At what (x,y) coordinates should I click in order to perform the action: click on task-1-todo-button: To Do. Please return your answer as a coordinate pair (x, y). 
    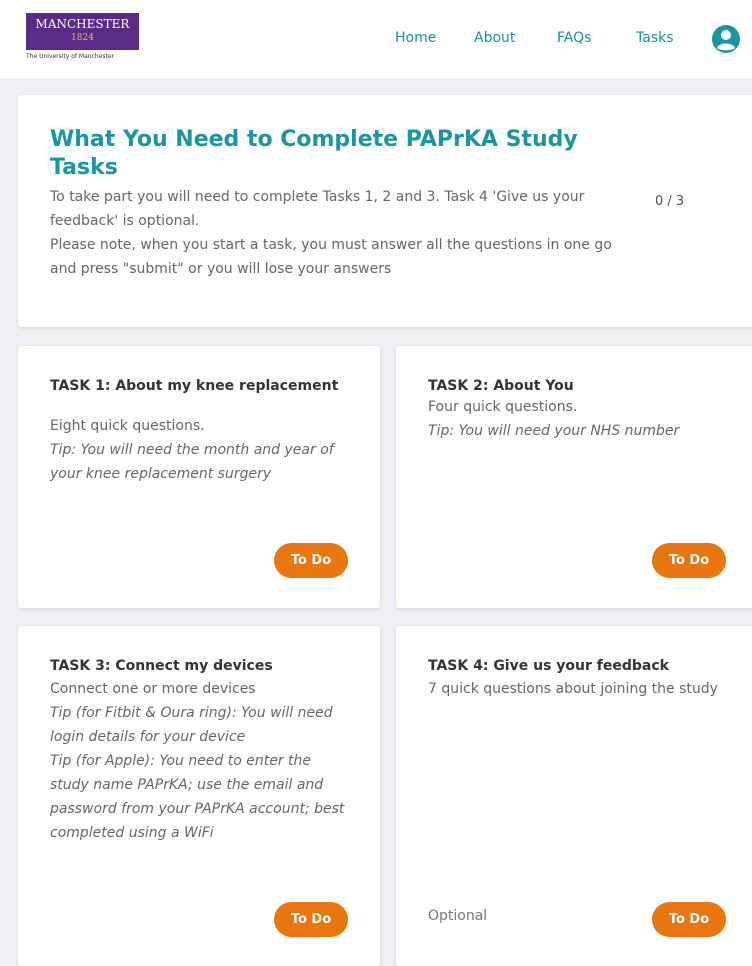
    Looking at the image, I should click on (311, 560).